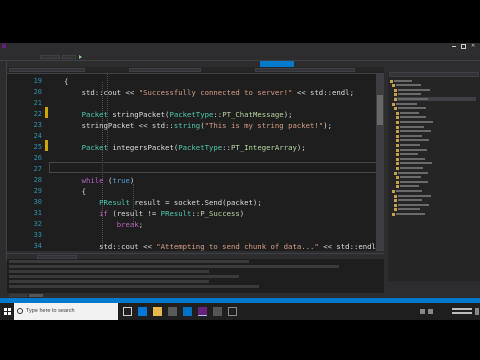 The image size is (480, 360). Describe the element at coordinates (202, 311) in the screenshot. I see `visual-studio-taskbar-icon` at that location.